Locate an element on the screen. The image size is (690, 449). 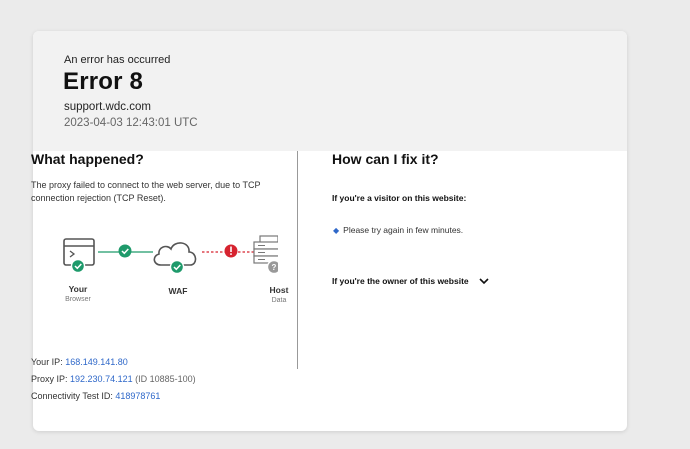
error-host: support.wdc.com is located at coordinates (107, 107).